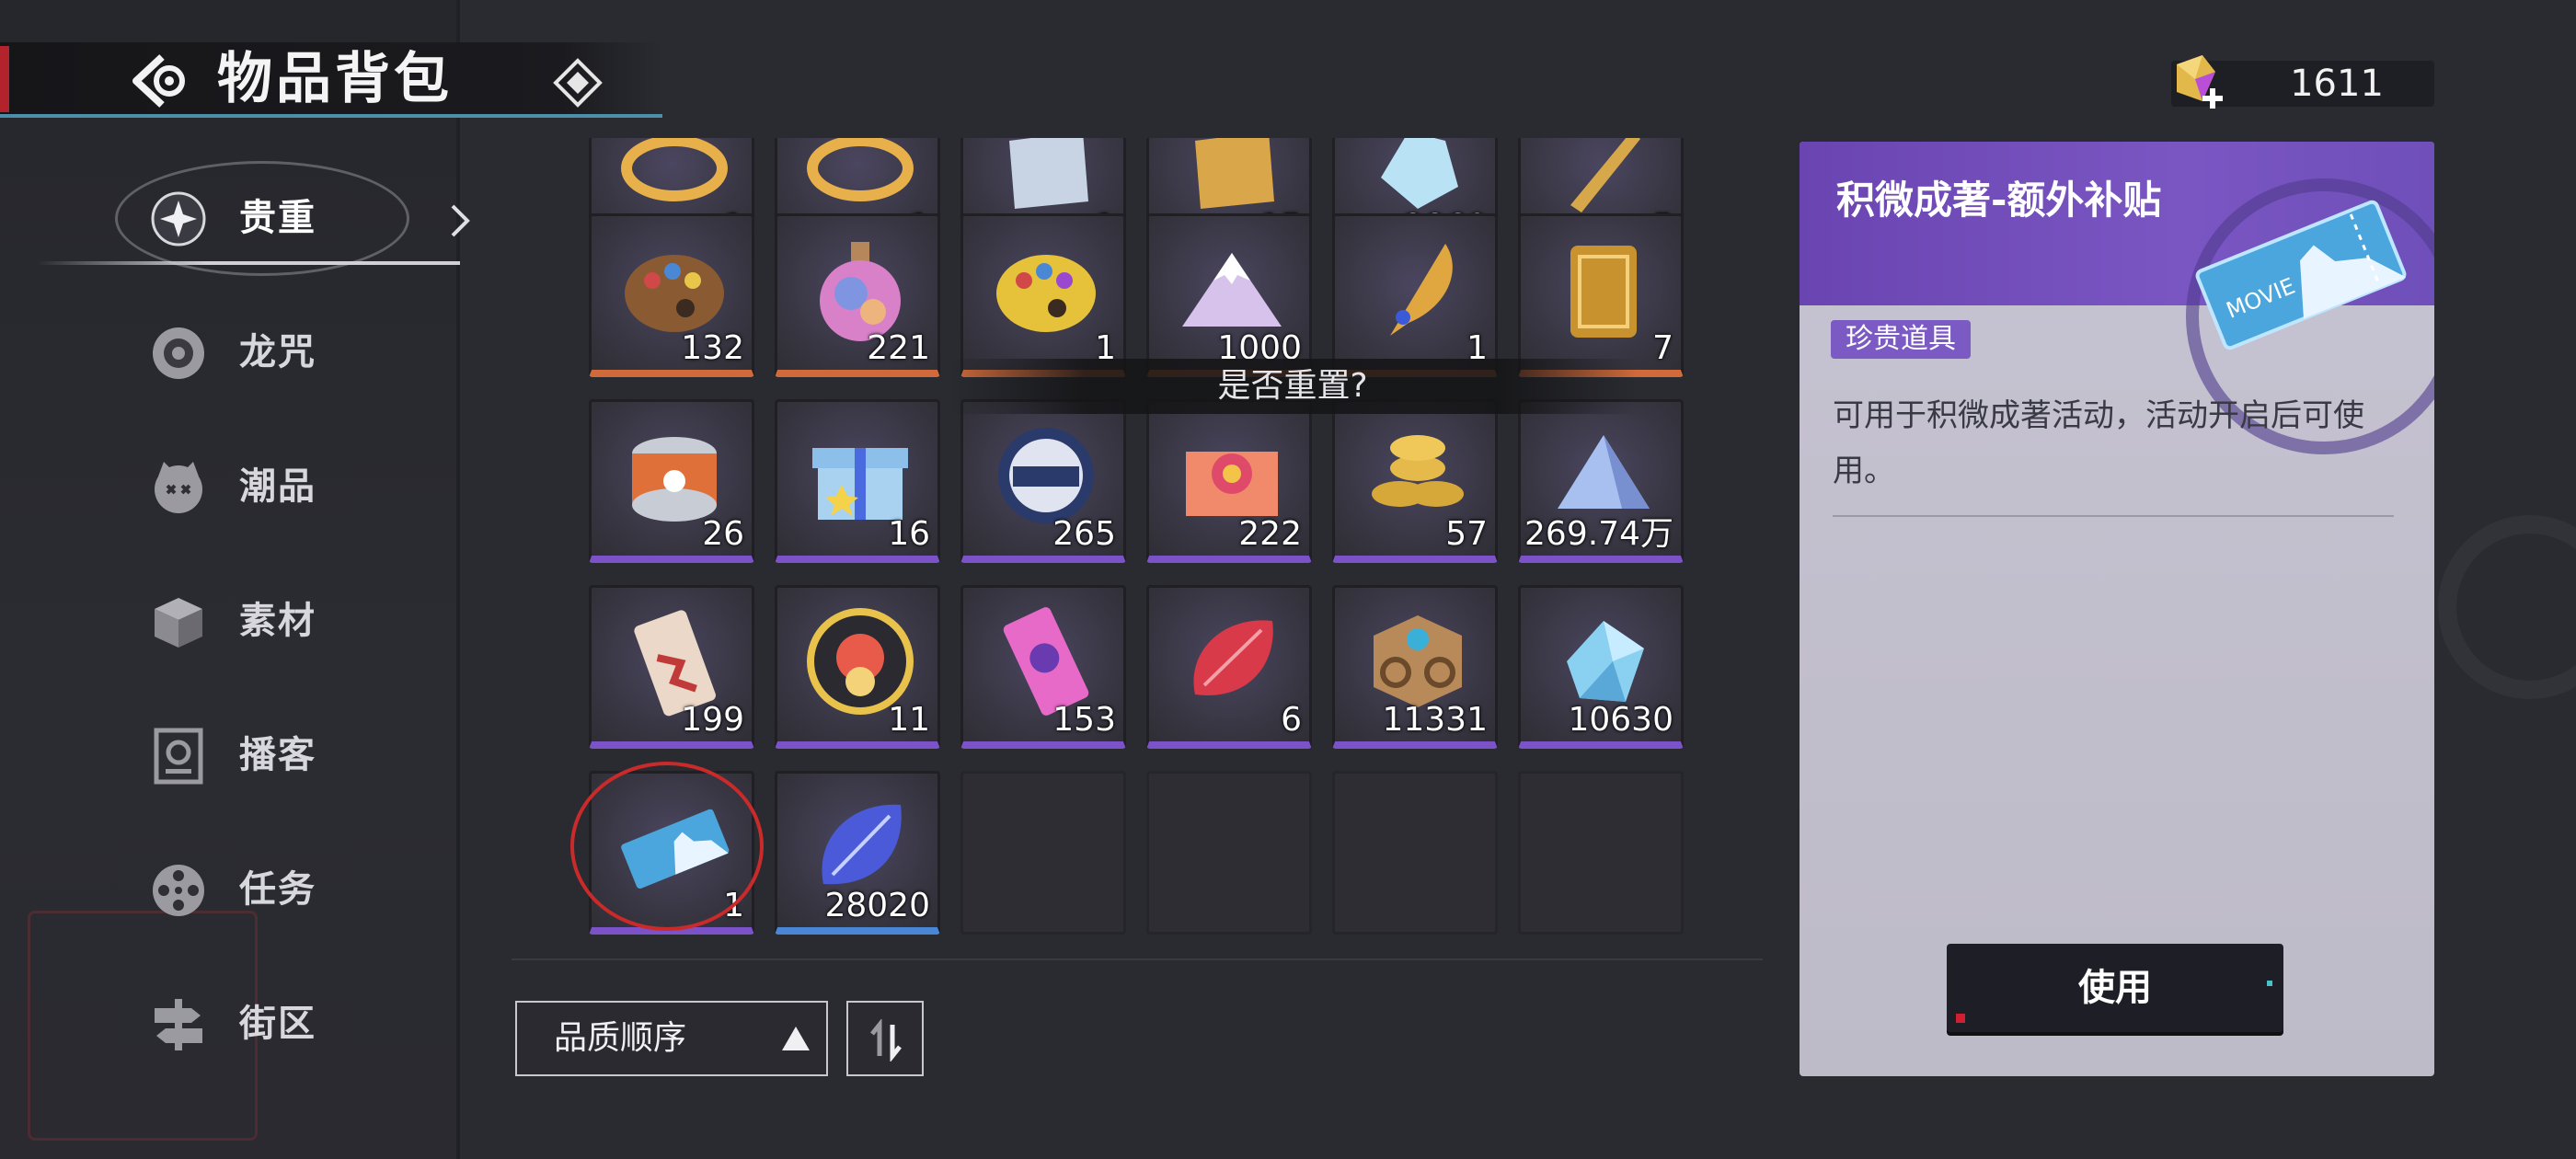 The width and height of the screenshot is (2576, 1159). I want to click on sidebar-item-label: 任务, so click(277, 889).